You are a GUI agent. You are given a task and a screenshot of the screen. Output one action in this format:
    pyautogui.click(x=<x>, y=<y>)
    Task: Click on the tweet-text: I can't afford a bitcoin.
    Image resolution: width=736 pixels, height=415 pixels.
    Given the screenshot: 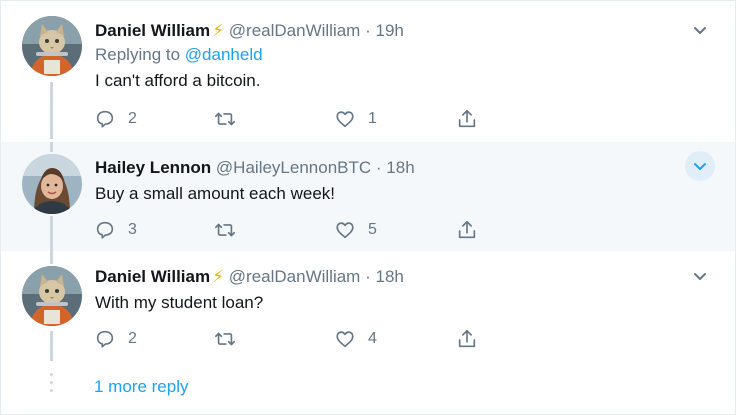 What is the action you would take?
    pyautogui.click(x=178, y=80)
    